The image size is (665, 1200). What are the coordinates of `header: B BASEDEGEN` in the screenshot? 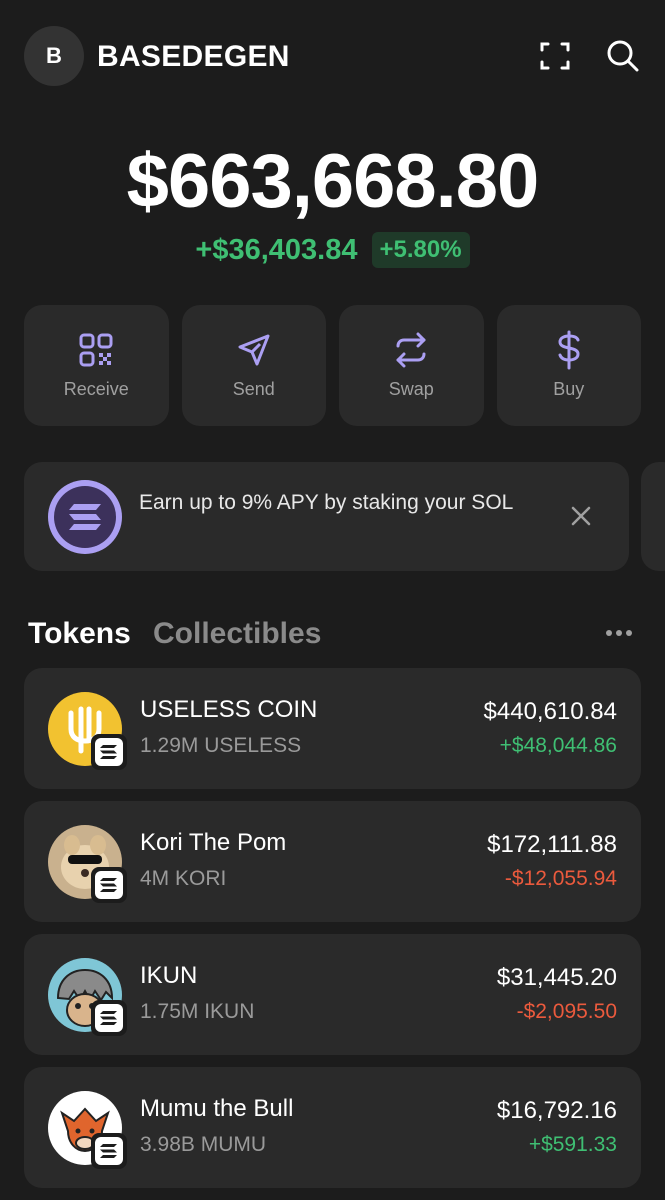 It's located at (332, 57).